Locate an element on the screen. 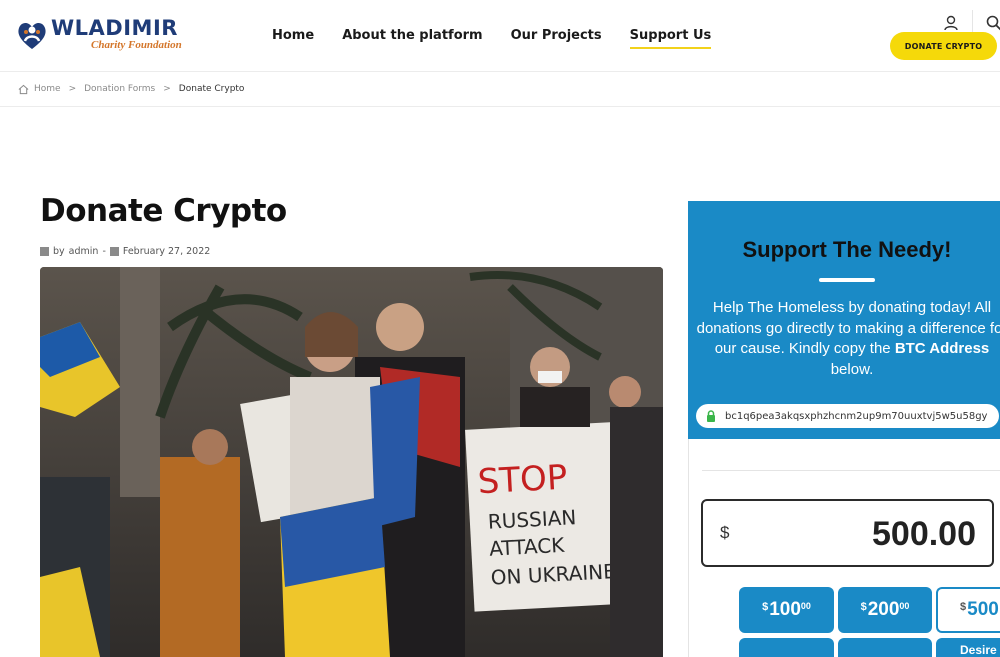 The height and width of the screenshot is (657, 1000). level-500-button: $ 500 is located at coordinates (968, 610).